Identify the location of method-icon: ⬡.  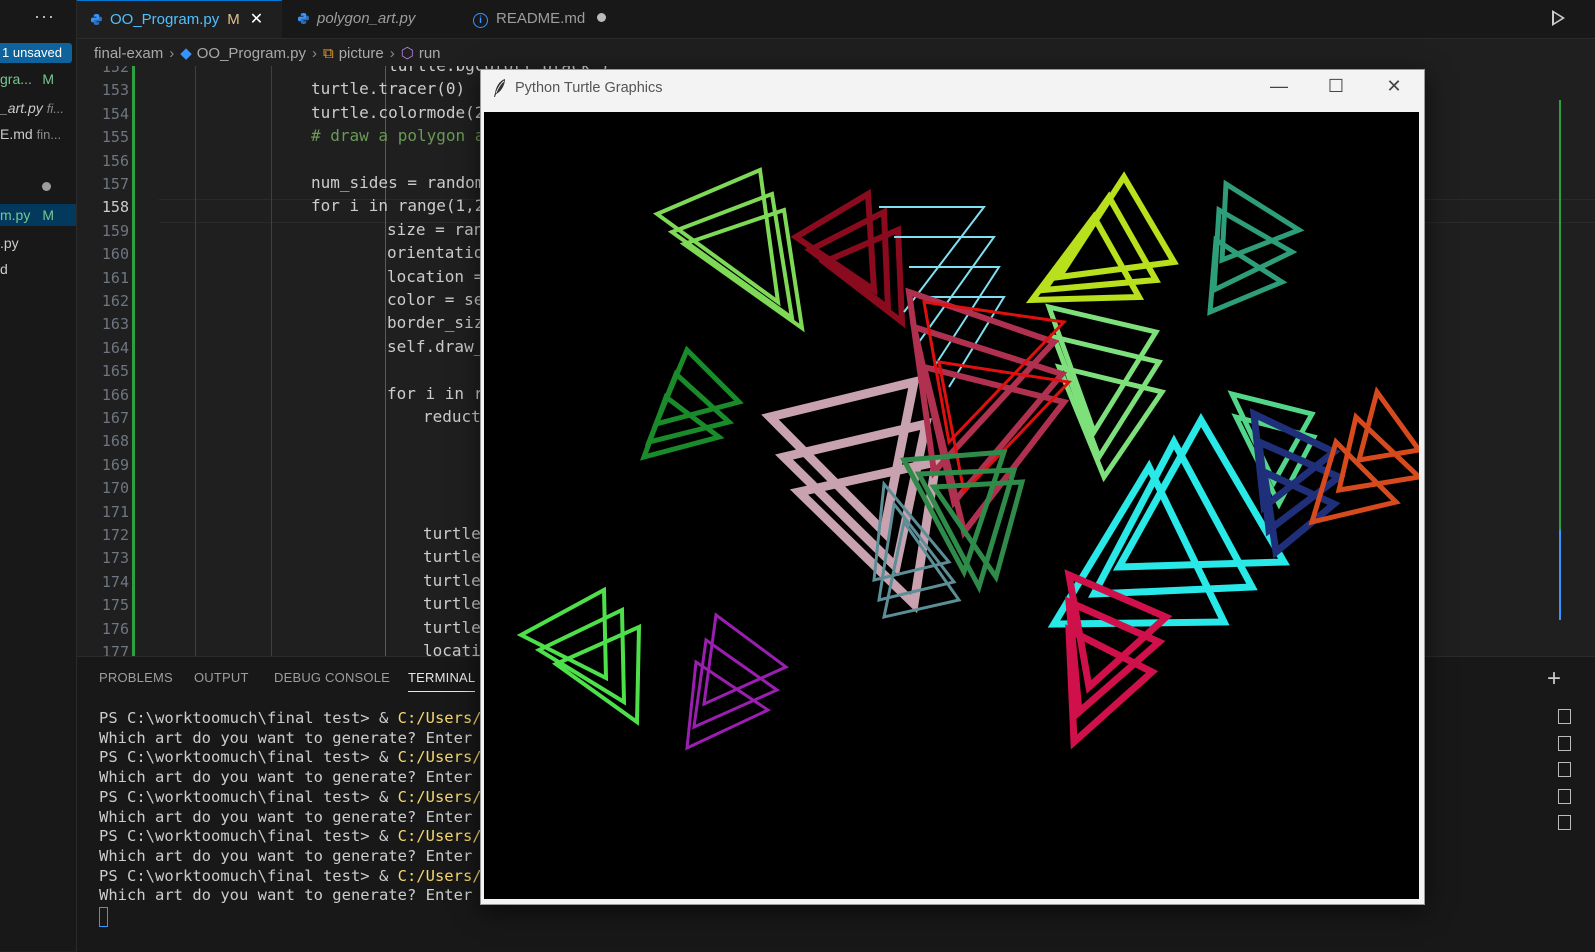
(407, 53).